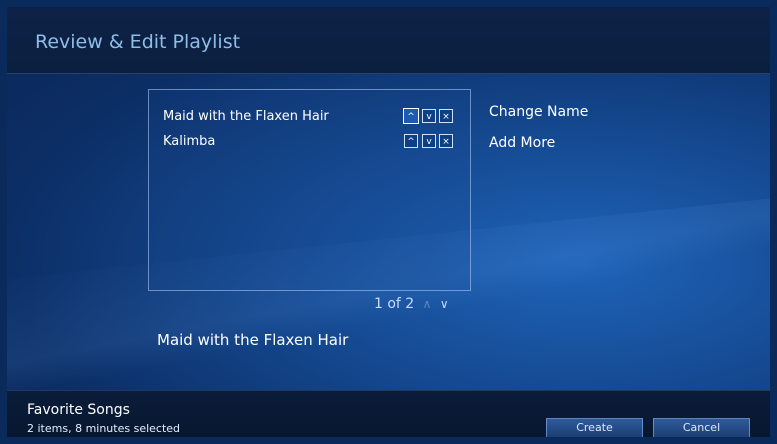 This screenshot has width=777, height=444. I want to click on page-up-icon: ∧, so click(427, 304).